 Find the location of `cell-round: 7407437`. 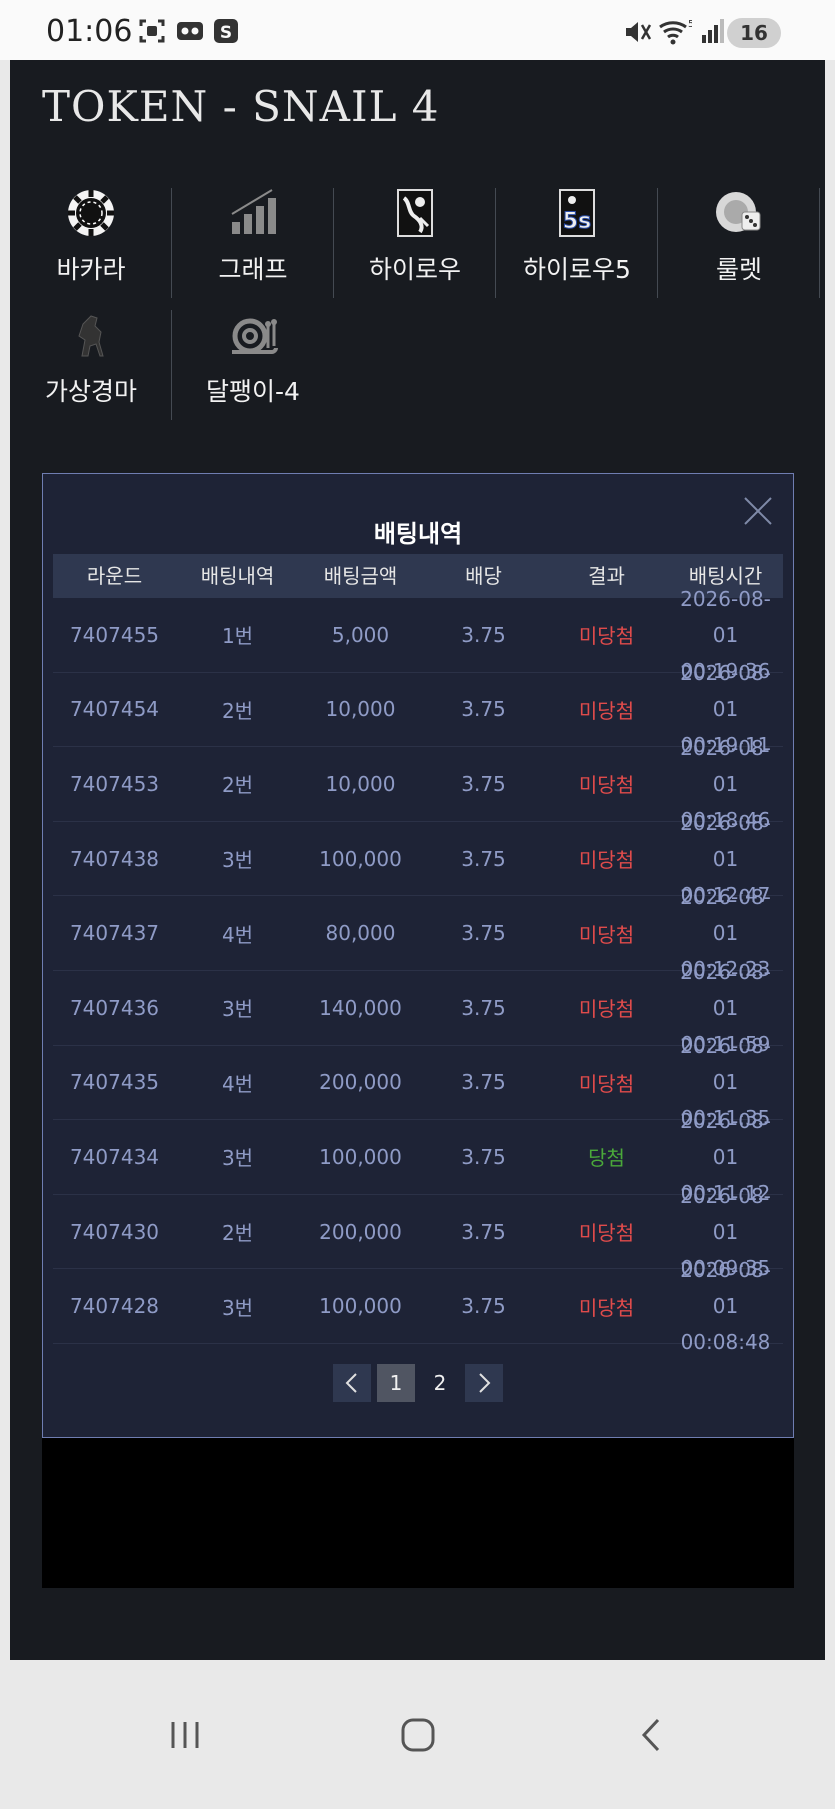

cell-round: 7407437 is located at coordinates (114, 933).